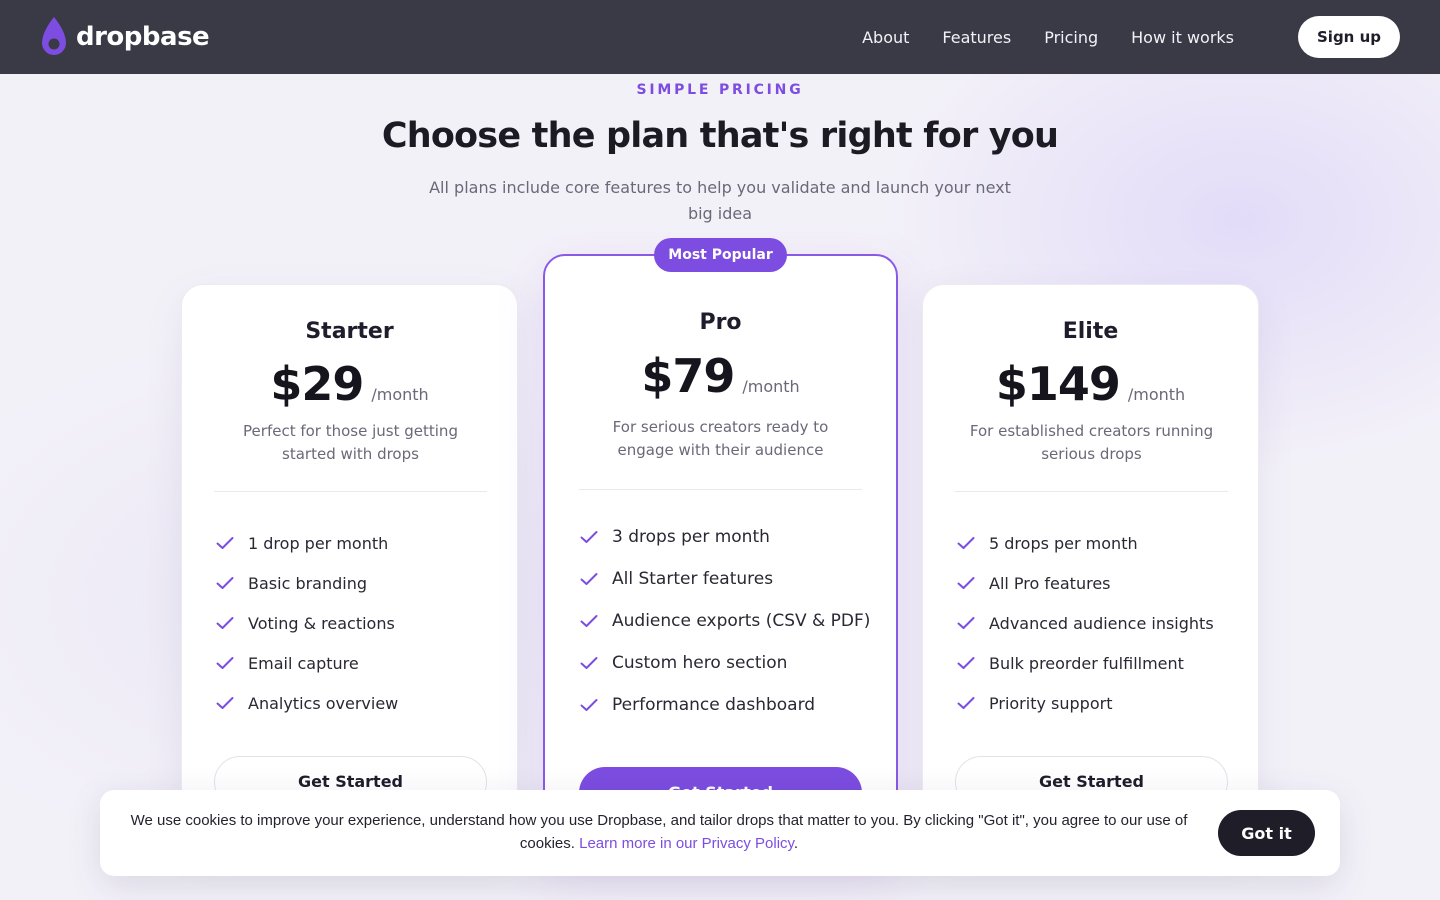 This screenshot has width=1440, height=900. Describe the element at coordinates (1090, 331) in the screenshot. I see `plan-name: Elite` at that location.